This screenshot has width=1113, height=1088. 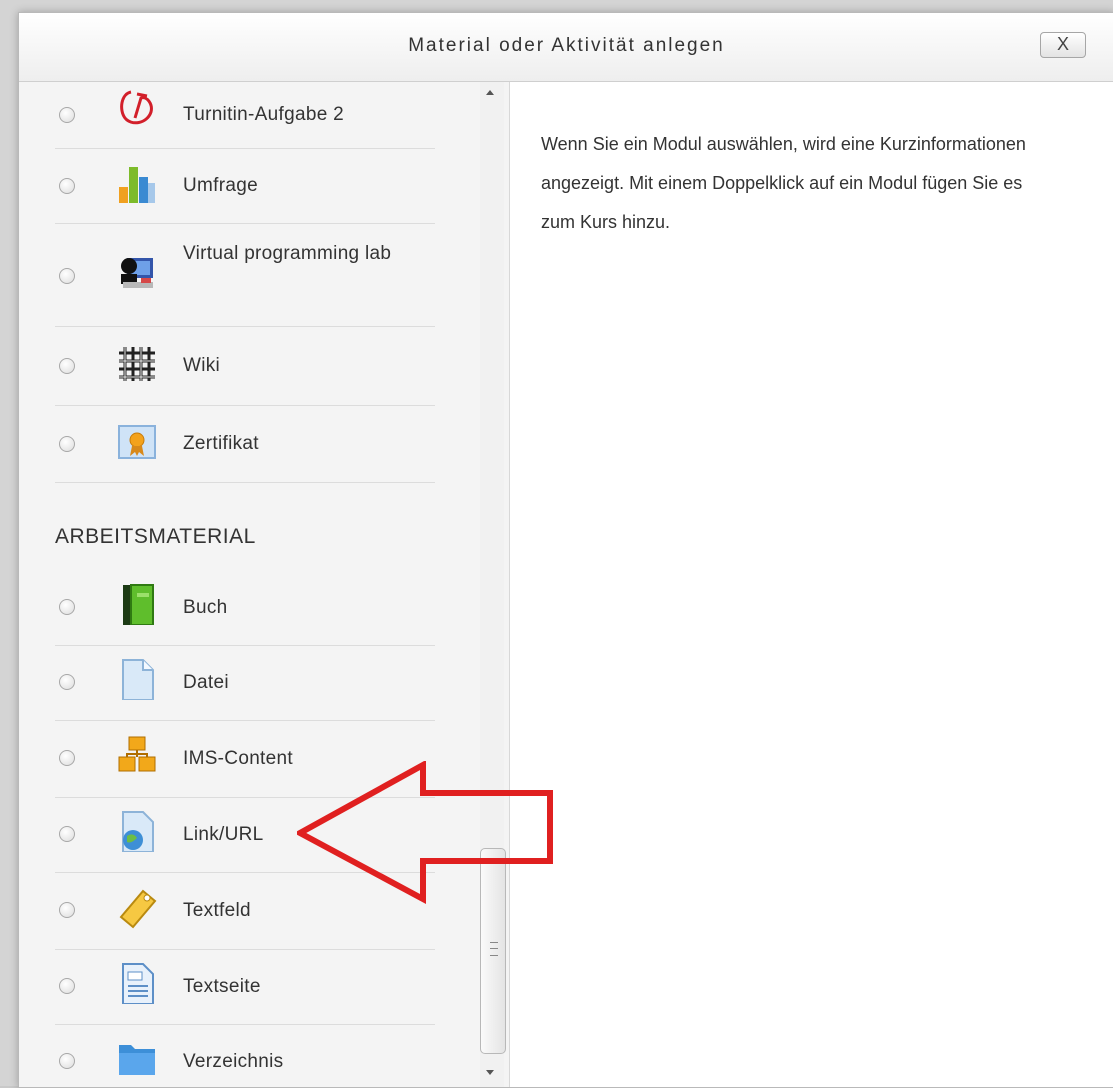 I want to click on scroll-down-arrow-icon, so click(x=490, y=1072).